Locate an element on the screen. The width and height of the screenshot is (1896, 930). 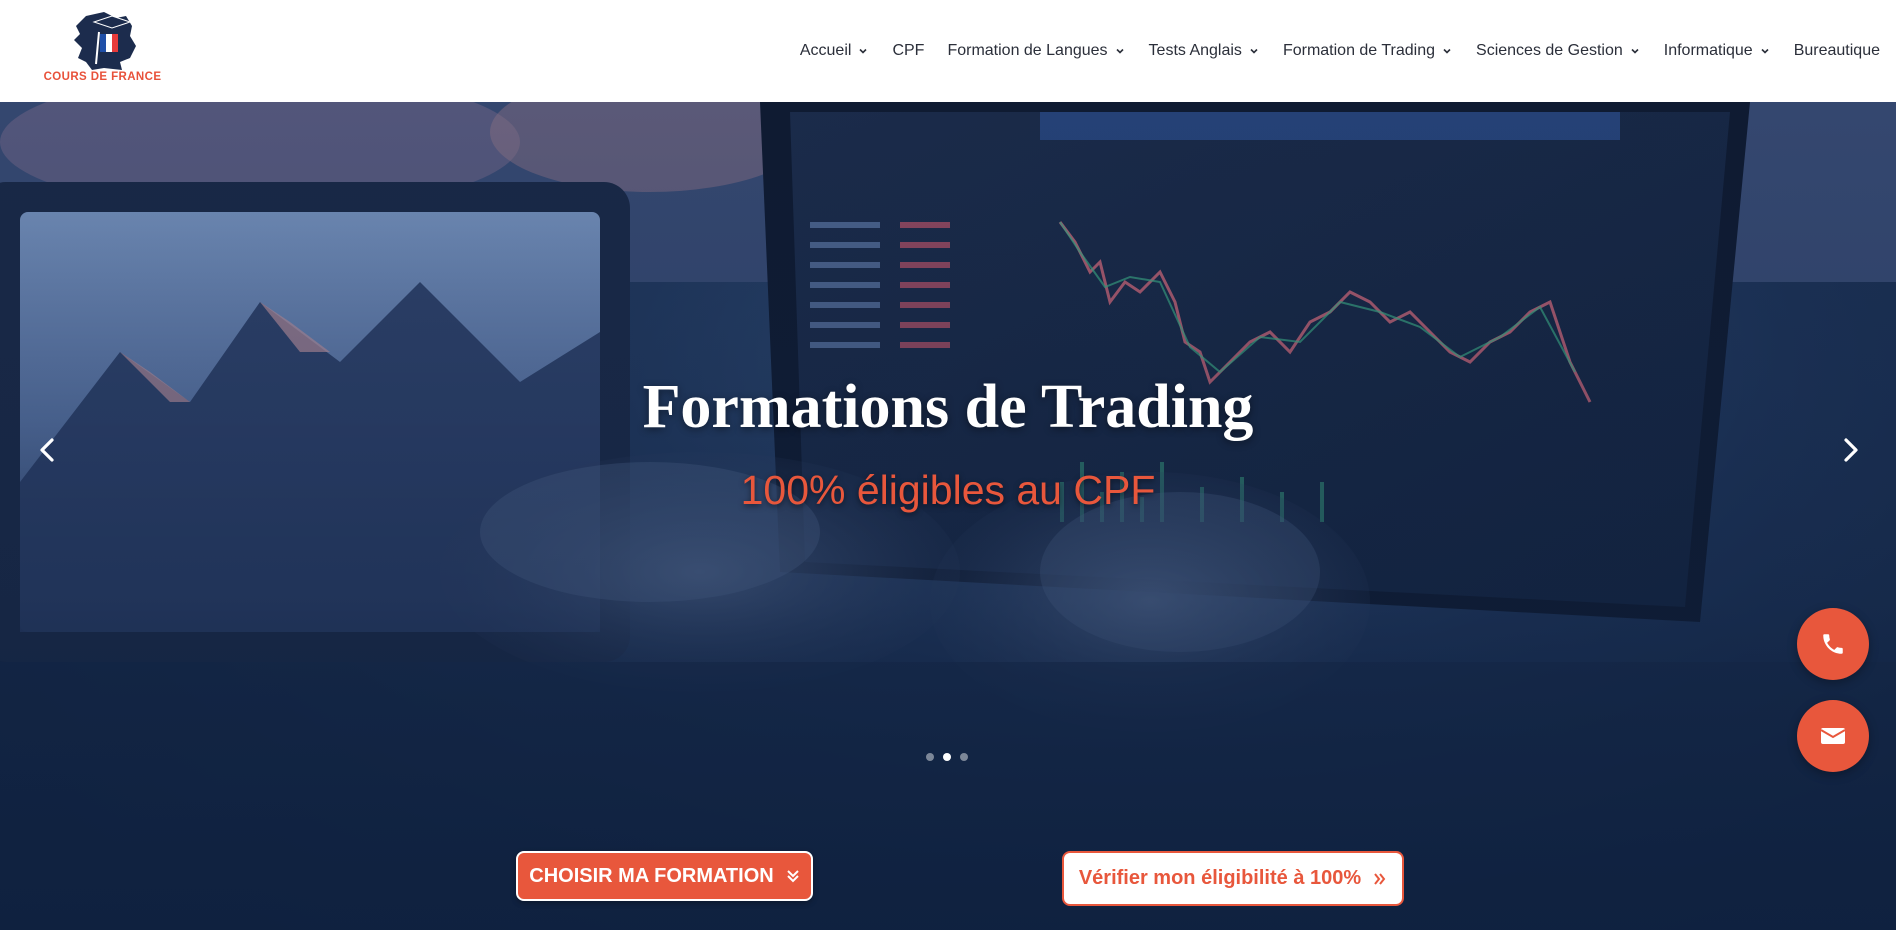
nav-item-bureautique: Bureautique is located at coordinates (1837, 51).